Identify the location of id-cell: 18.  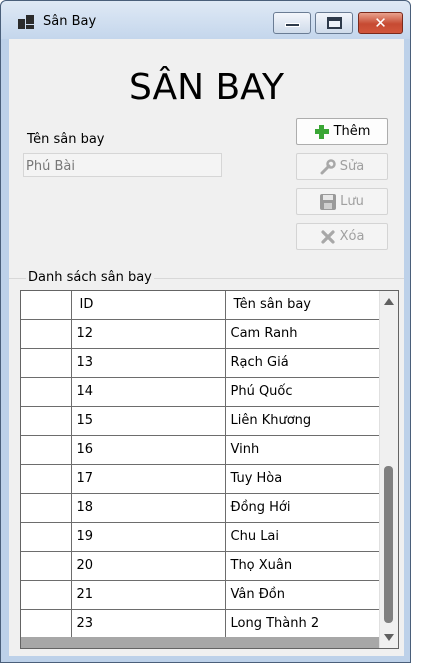
(148, 507).